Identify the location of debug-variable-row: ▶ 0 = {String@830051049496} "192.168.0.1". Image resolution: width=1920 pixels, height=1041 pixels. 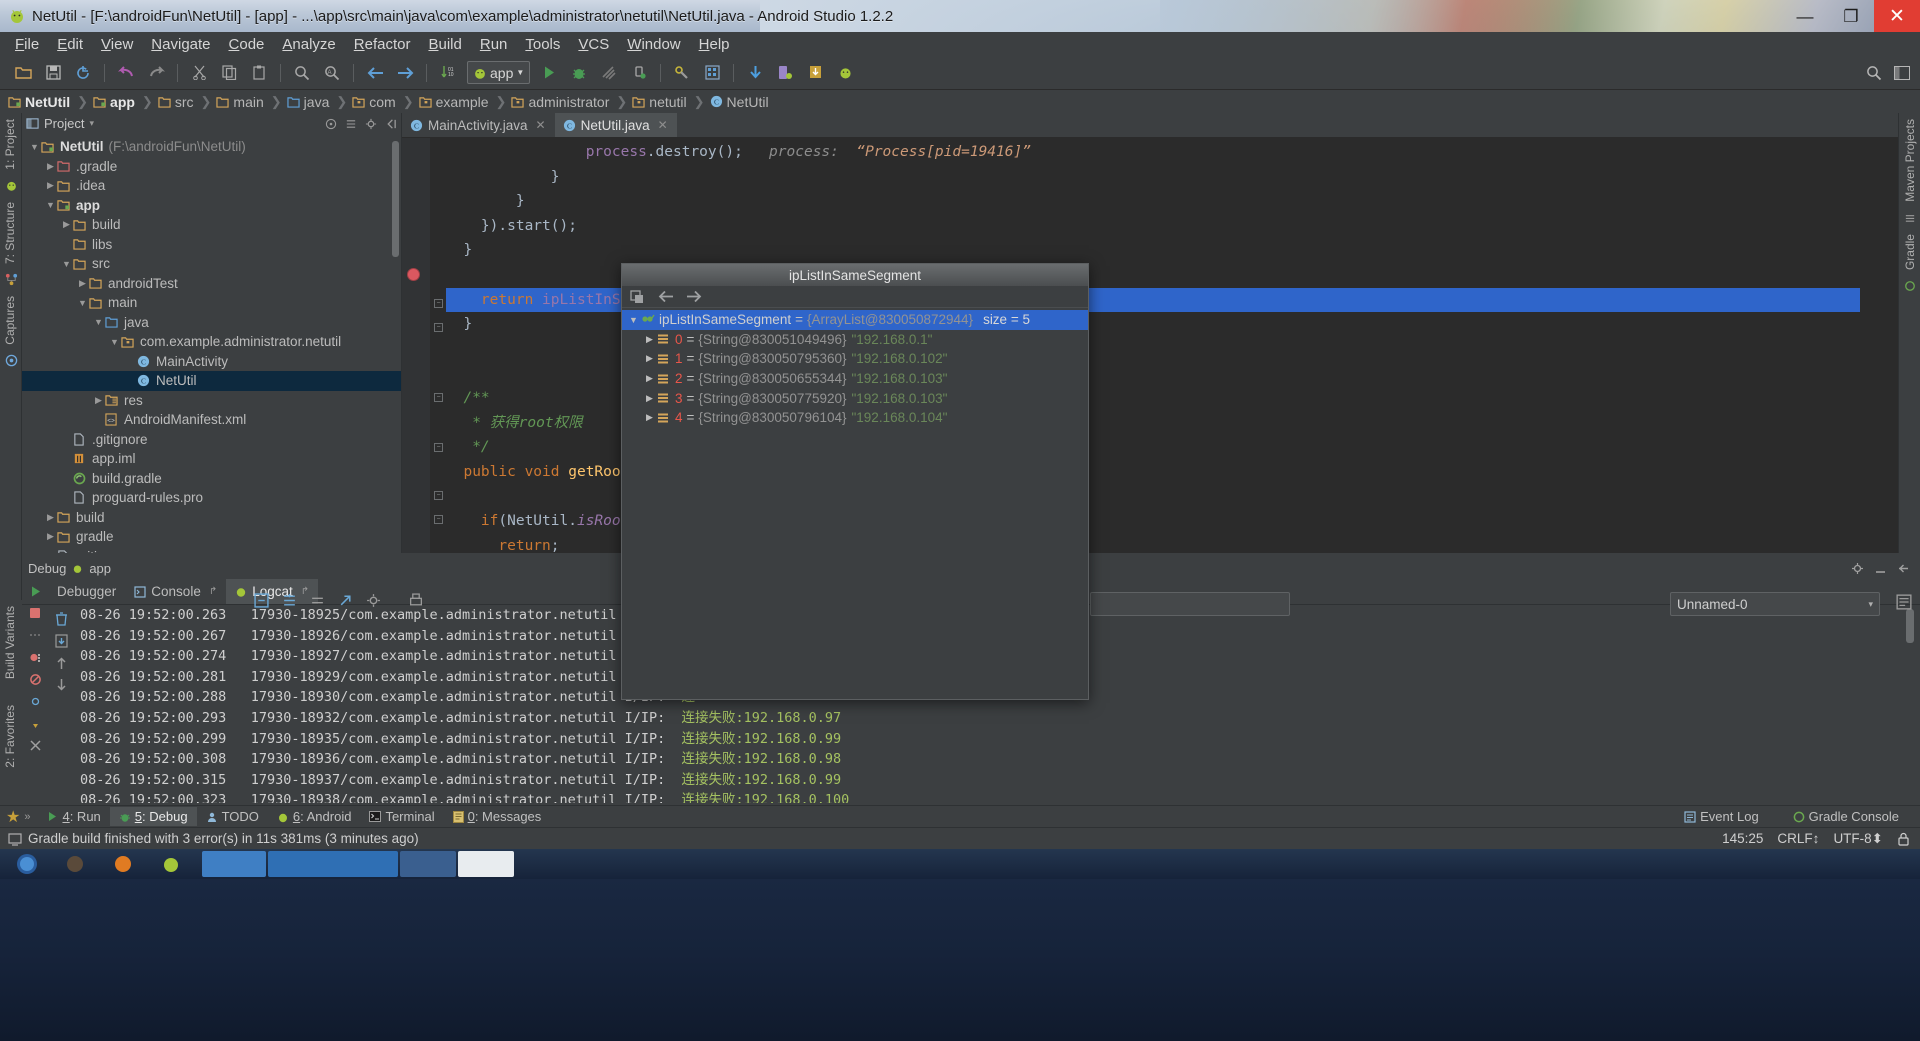
(855, 340).